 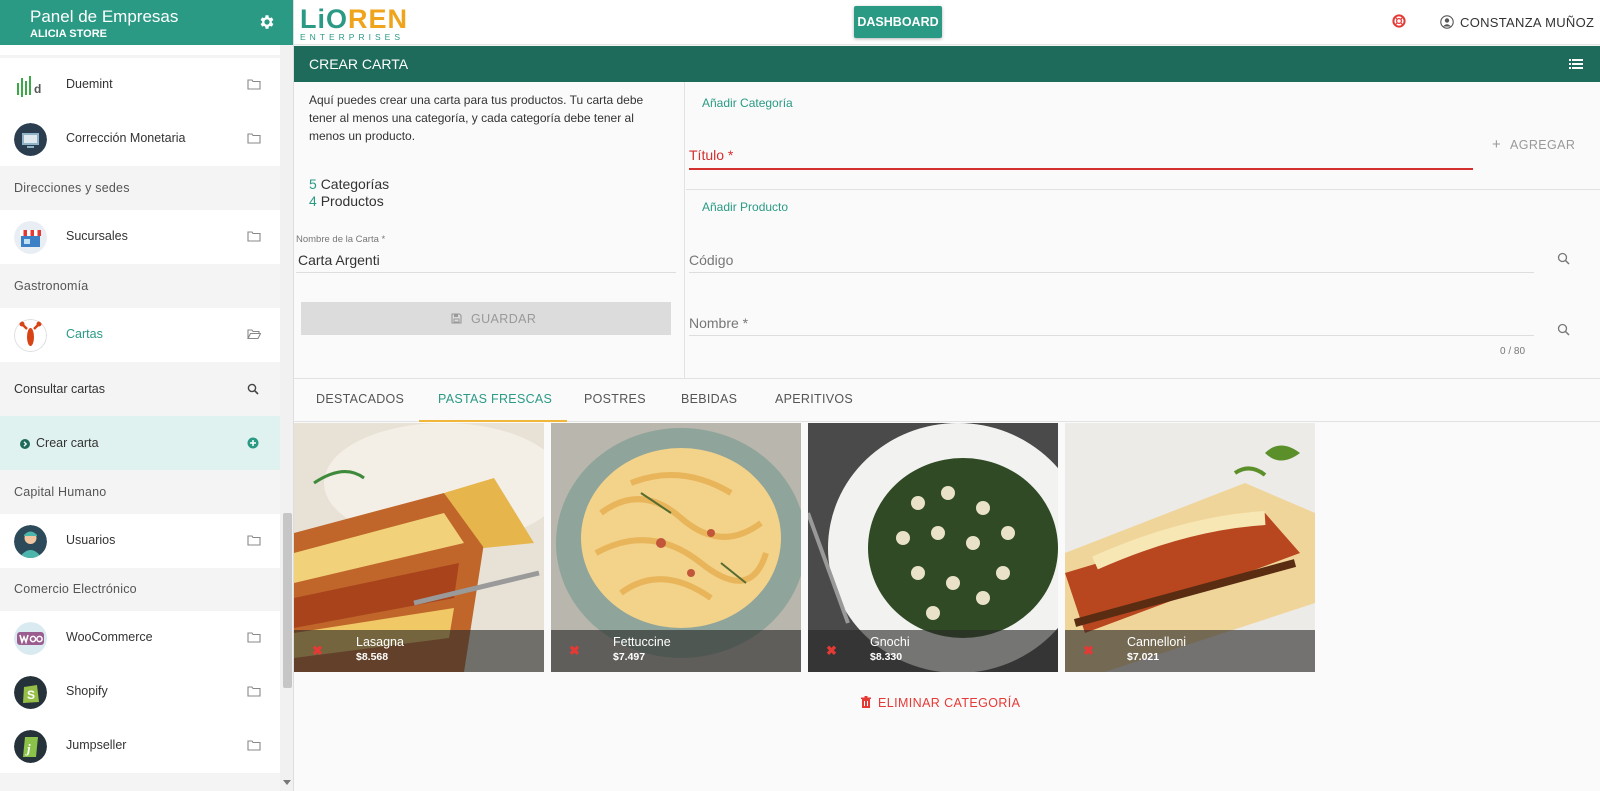 I want to click on jumpseller-icon: j, so click(x=30, y=746).